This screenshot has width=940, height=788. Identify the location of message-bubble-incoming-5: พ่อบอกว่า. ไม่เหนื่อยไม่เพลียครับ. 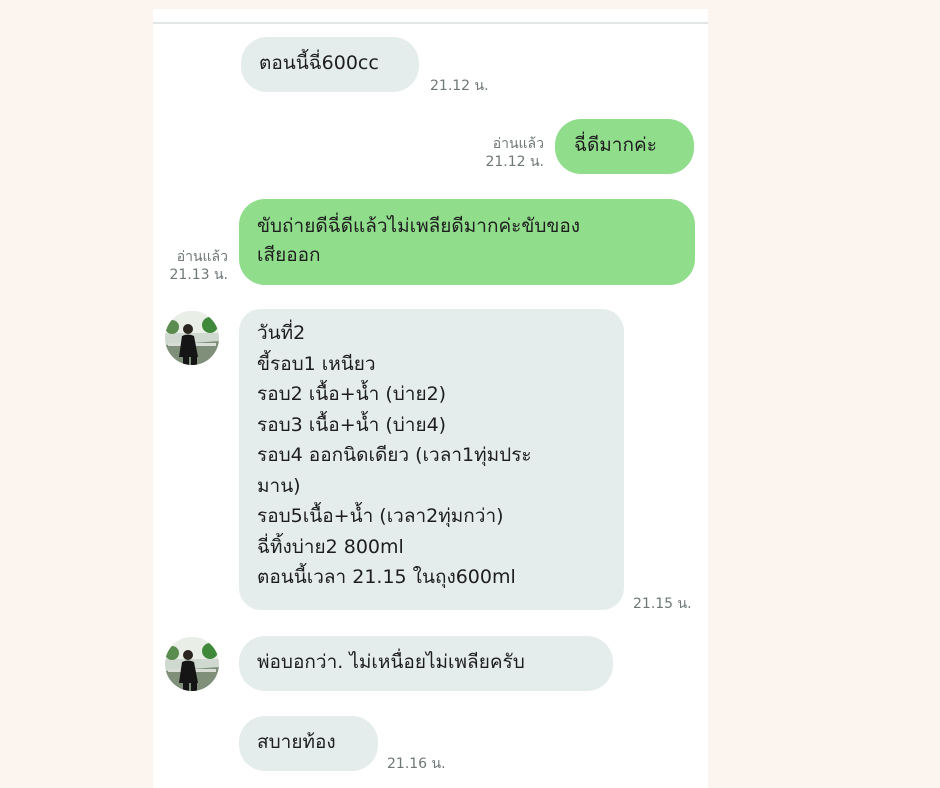
(426, 663).